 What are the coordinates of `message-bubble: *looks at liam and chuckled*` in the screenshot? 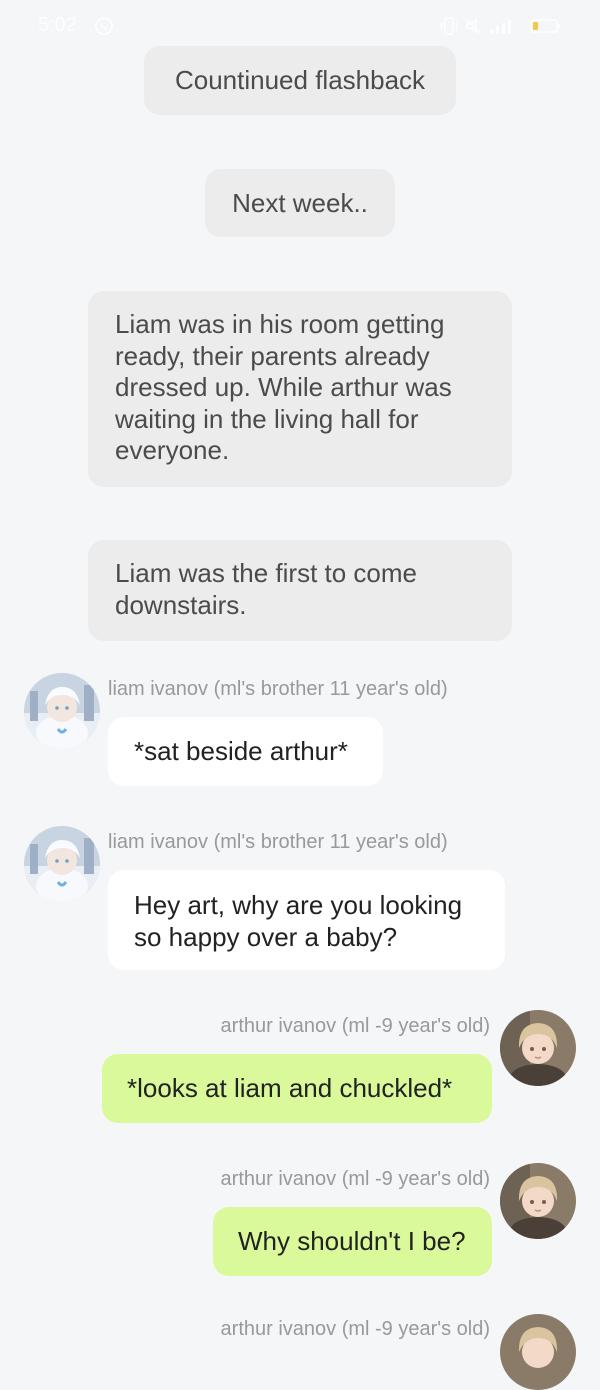 It's located at (297, 1088).